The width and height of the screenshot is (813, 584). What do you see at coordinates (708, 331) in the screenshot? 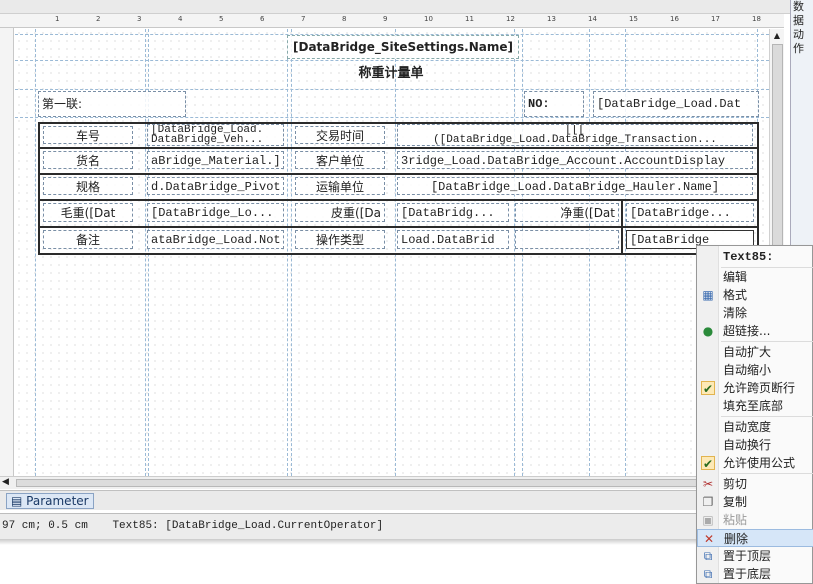
I see `globe-icon: ●` at bounding box center [708, 331].